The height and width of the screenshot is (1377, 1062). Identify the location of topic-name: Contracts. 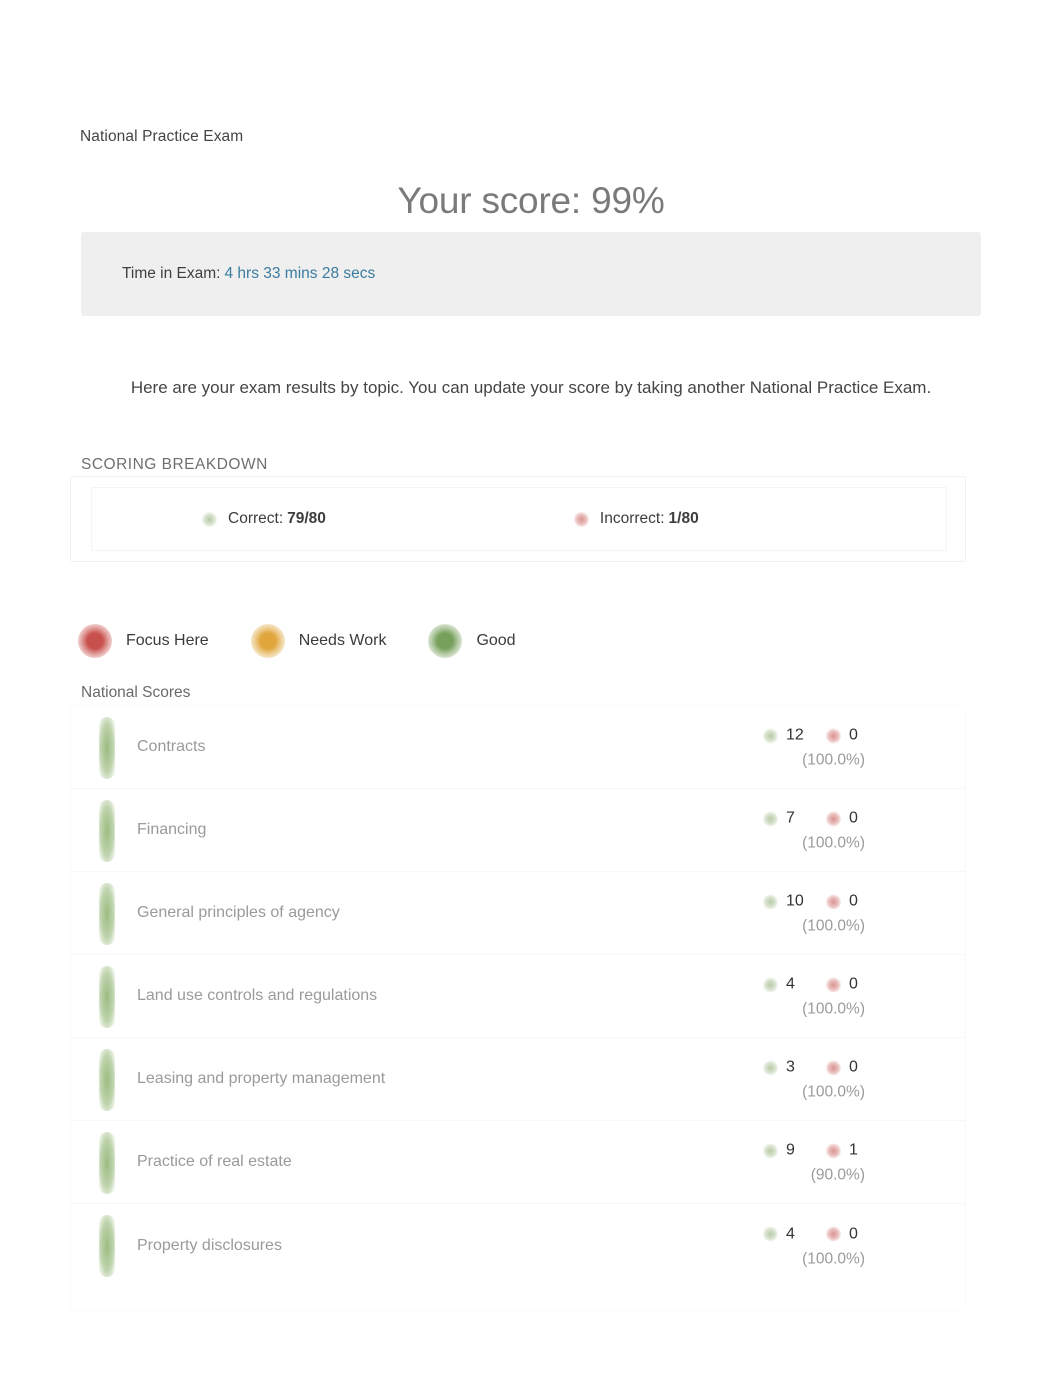
(171, 746).